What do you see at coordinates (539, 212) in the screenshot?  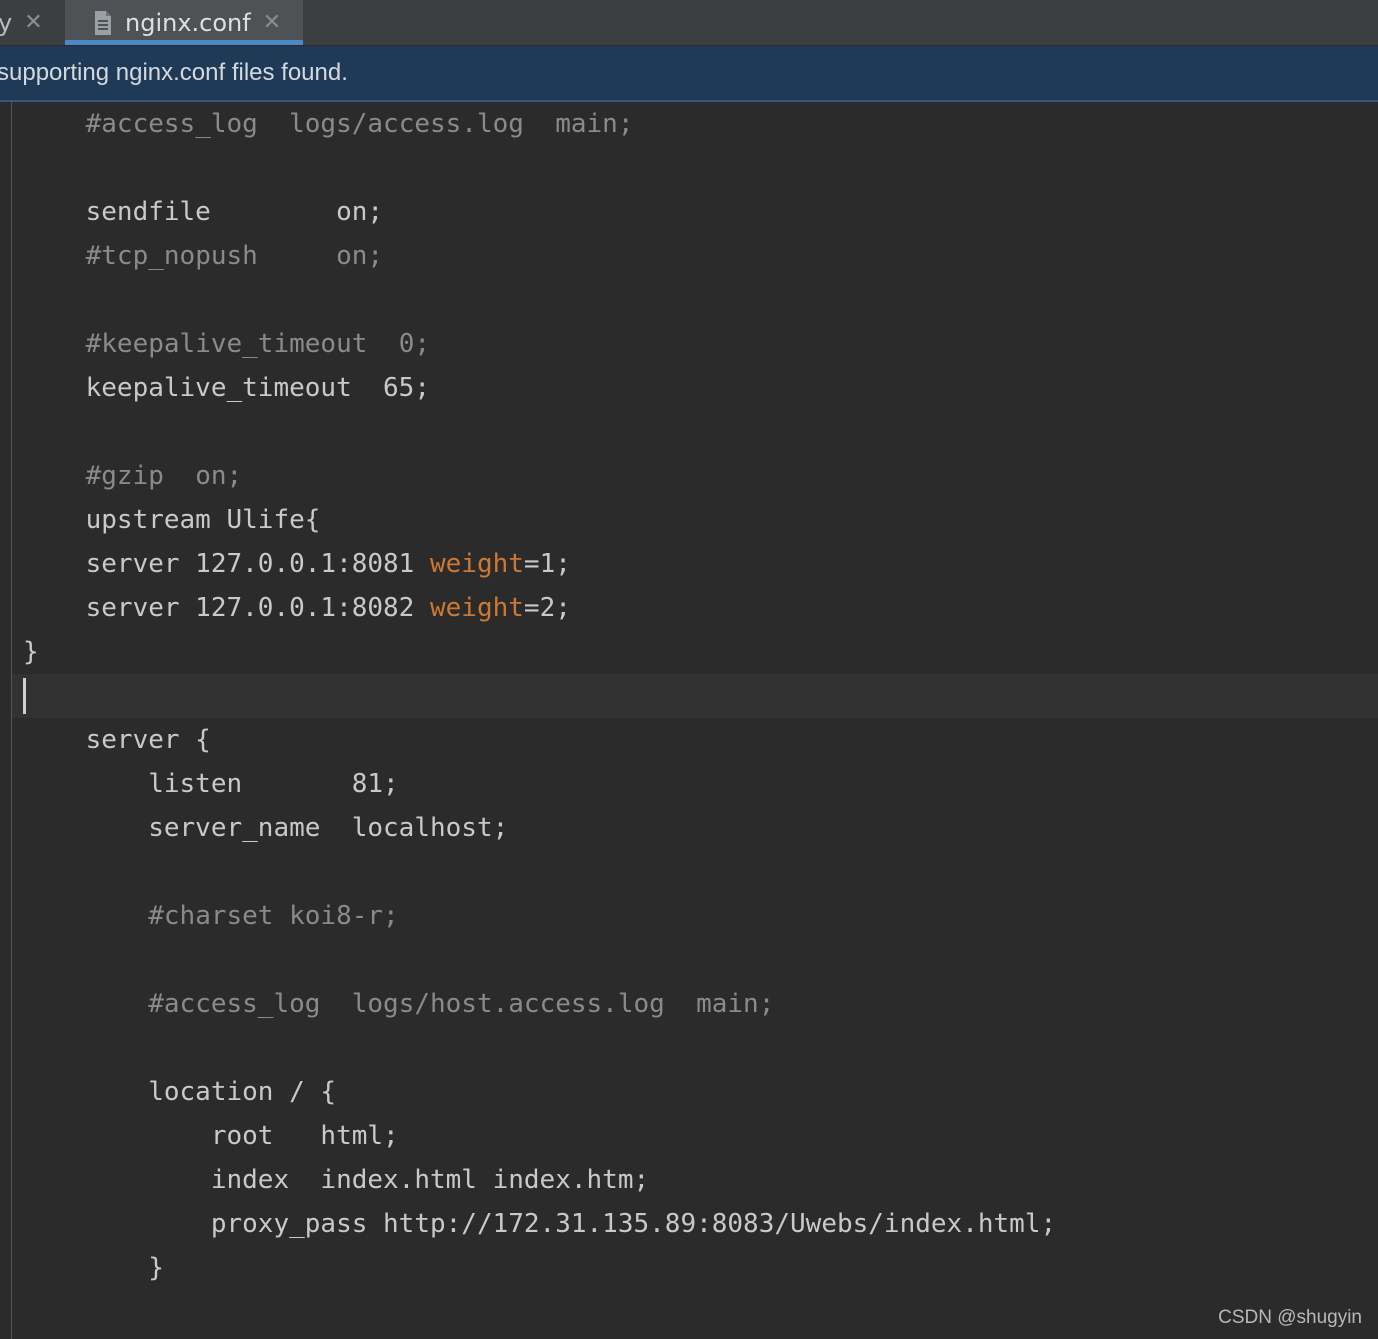 I see `code-line: sendfile on;` at bounding box center [539, 212].